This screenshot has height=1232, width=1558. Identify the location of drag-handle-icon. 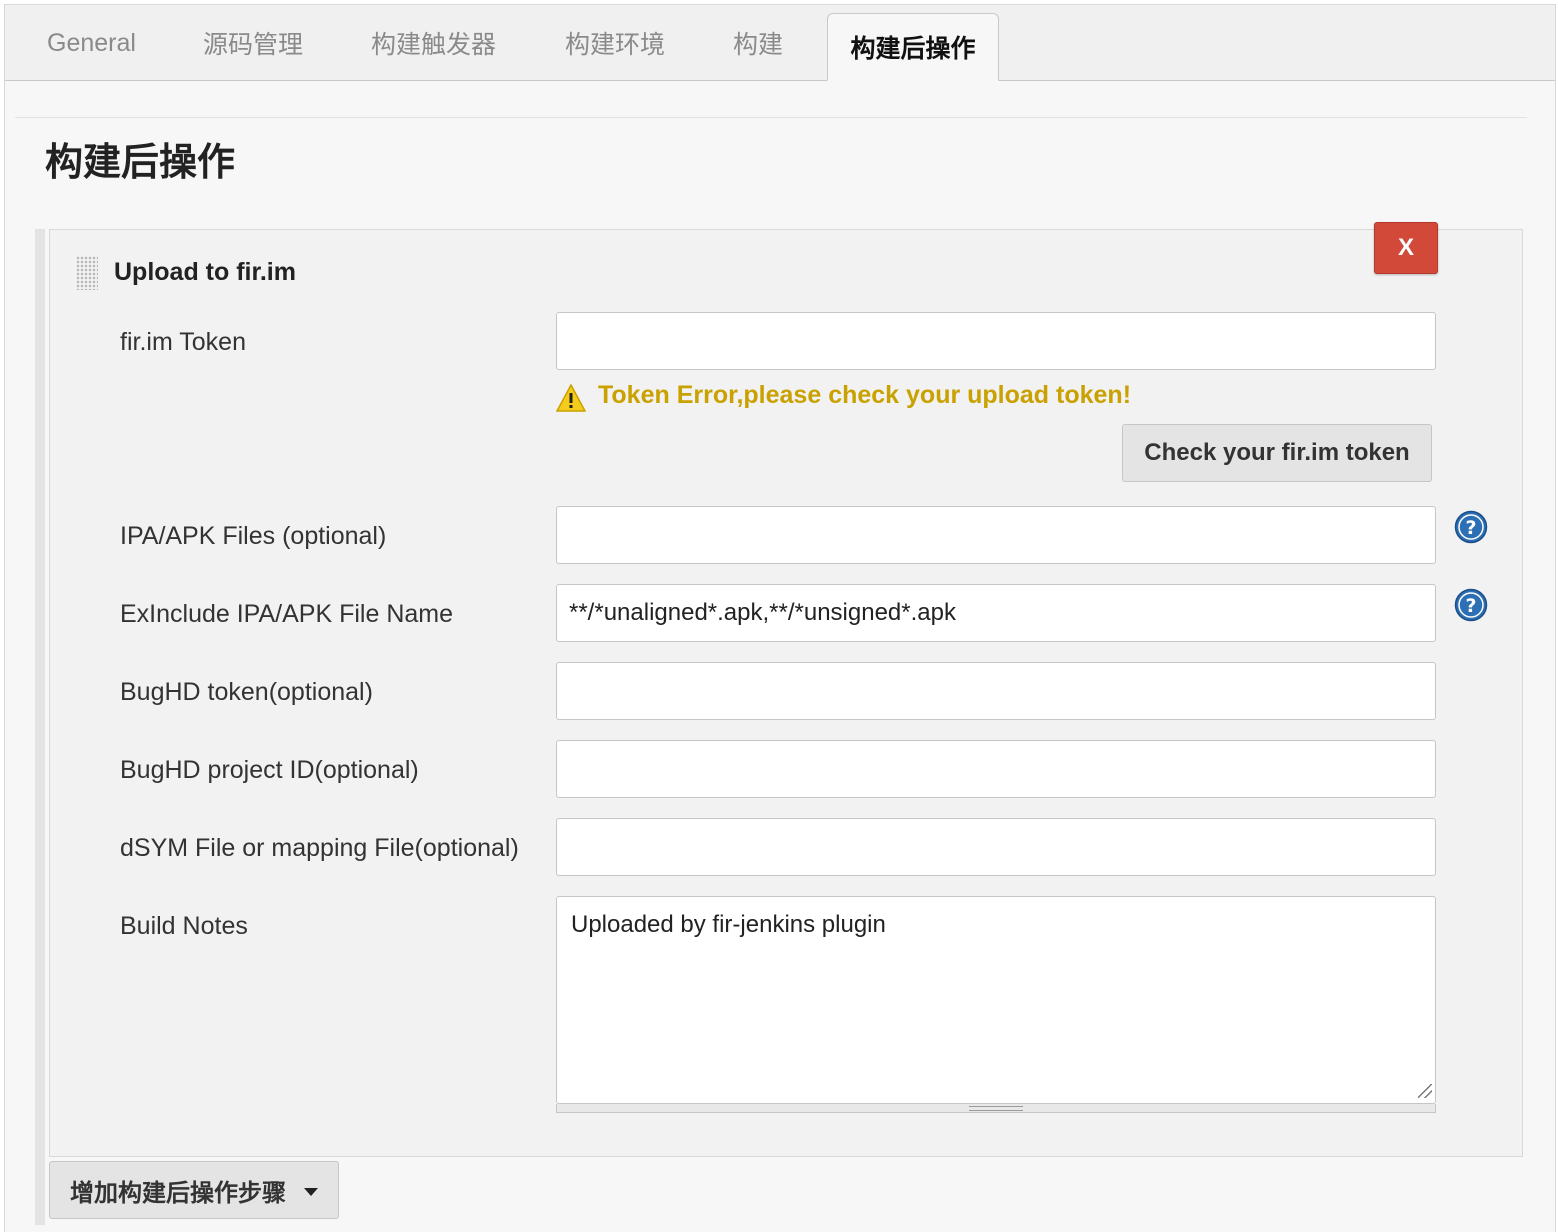
(87, 273).